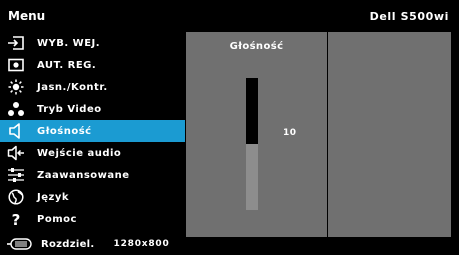 The image size is (459, 255). Describe the element at coordinates (16, 131) in the screenshot. I see `speaker-icon` at that location.